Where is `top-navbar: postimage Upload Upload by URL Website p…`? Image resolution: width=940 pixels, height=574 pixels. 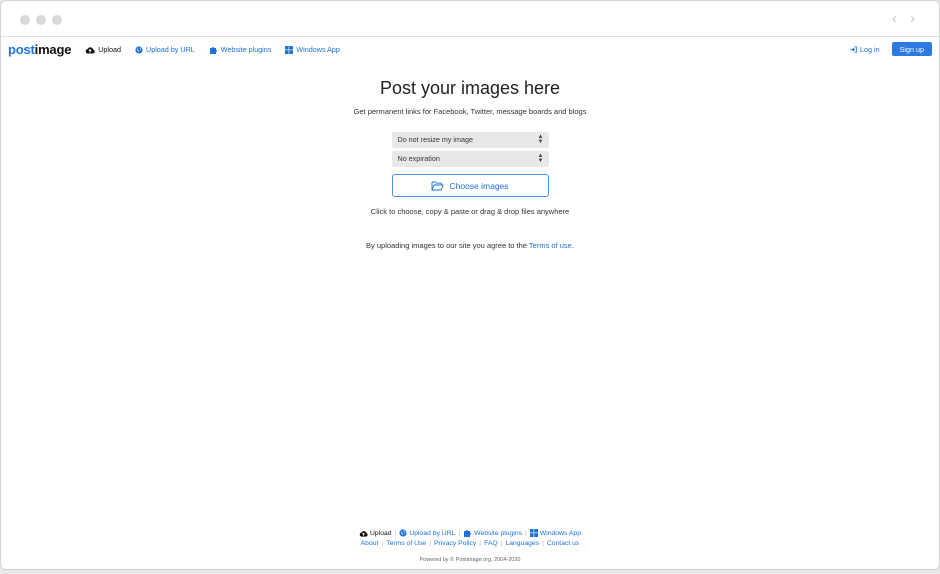
top-navbar: postimage Upload Upload by URL Website p… is located at coordinates (470, 49).